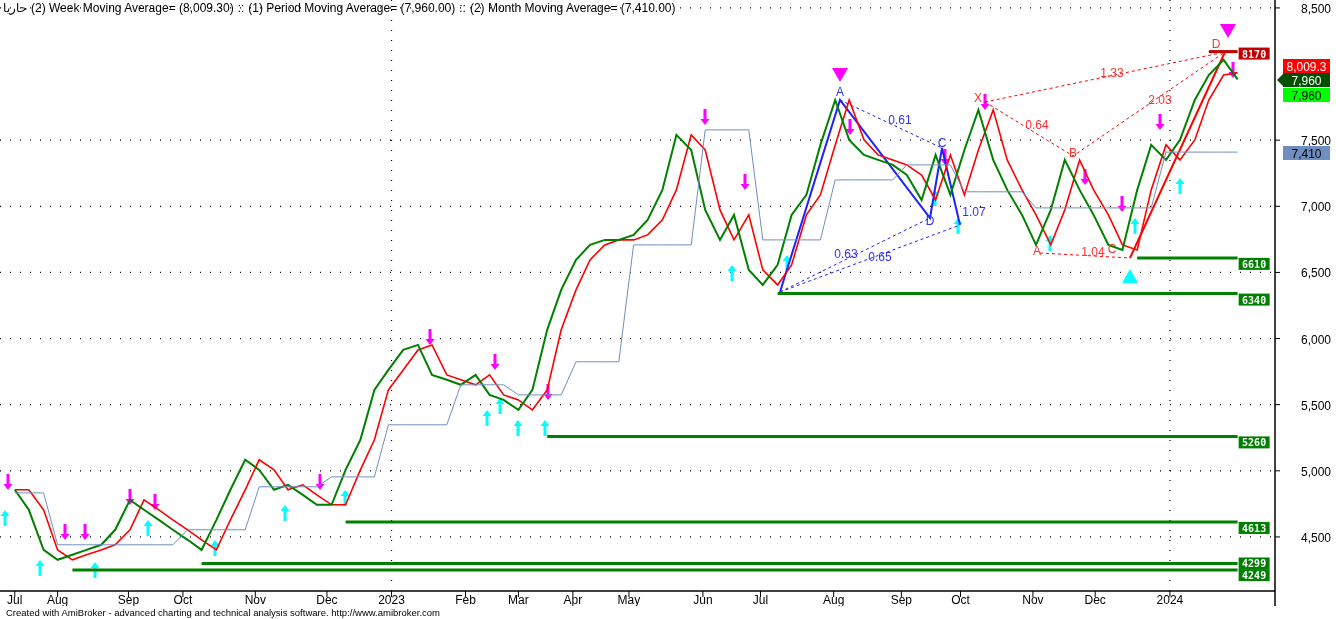 The image size is (1336, 619). I want to click on price-tag: 7,410, so click(1306, 153).